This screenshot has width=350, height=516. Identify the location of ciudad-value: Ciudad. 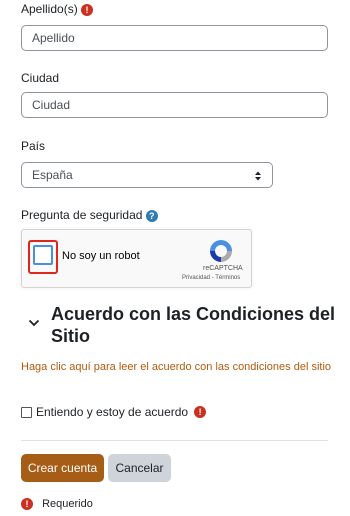
(51, 105).